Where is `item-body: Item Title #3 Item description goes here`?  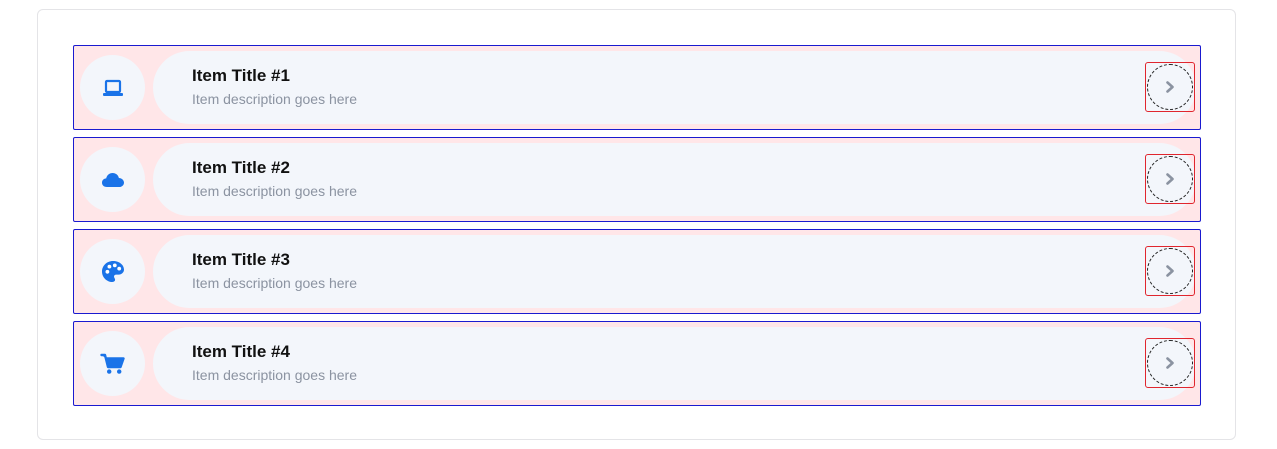
item-body: Item Title #3 Item description goes here is located at coordinates (674, 271).